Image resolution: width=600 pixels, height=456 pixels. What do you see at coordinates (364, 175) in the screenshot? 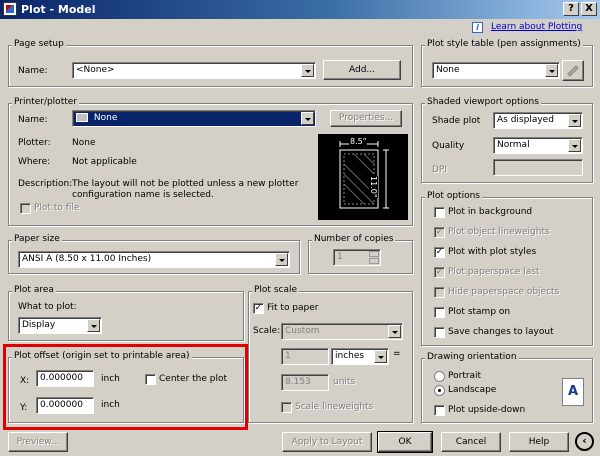
I see `paper-preview-graphic` at bounding box center [364, 175].